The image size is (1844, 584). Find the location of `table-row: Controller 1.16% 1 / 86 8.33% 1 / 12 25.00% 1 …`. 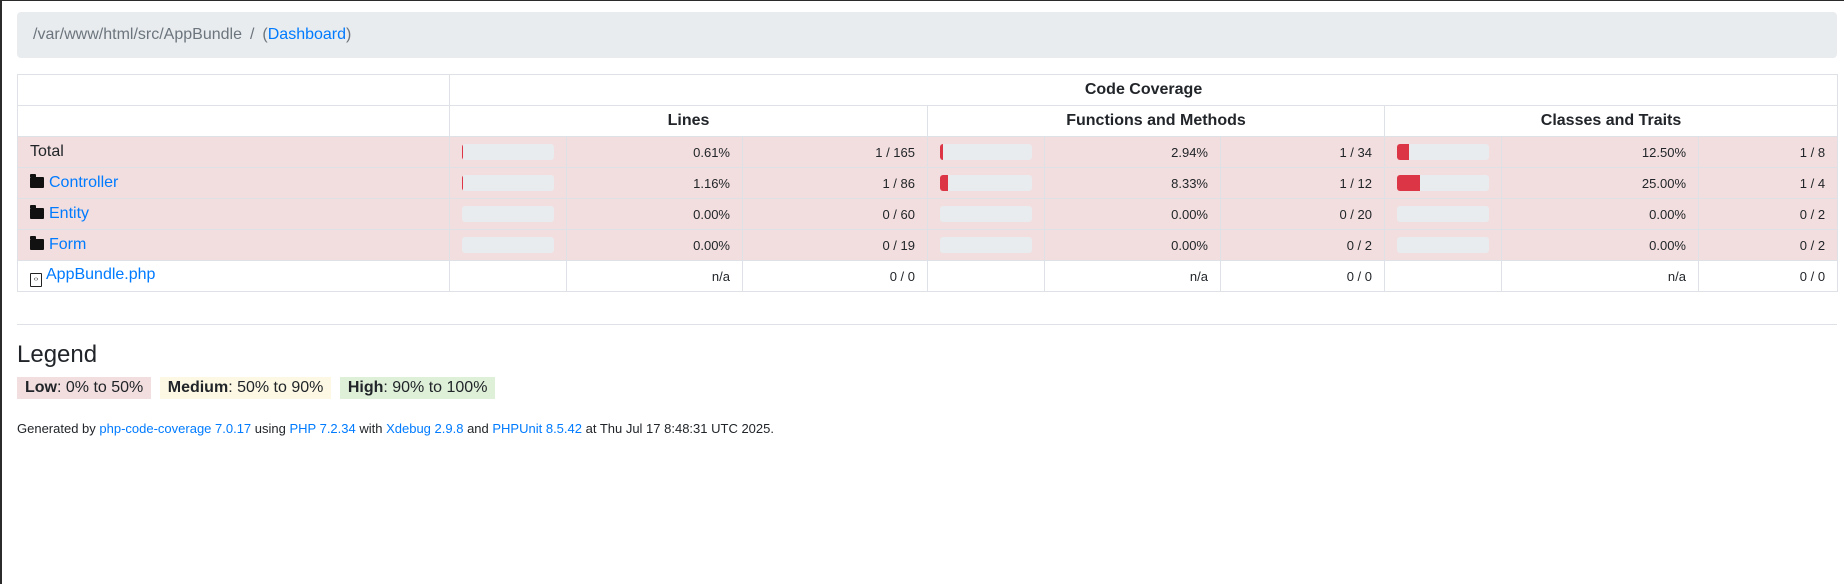

table-row: Controller 1.16% 1 / 86 8.33% 1 / 12 25.00% 1 … is located at coordinates (928, 183).